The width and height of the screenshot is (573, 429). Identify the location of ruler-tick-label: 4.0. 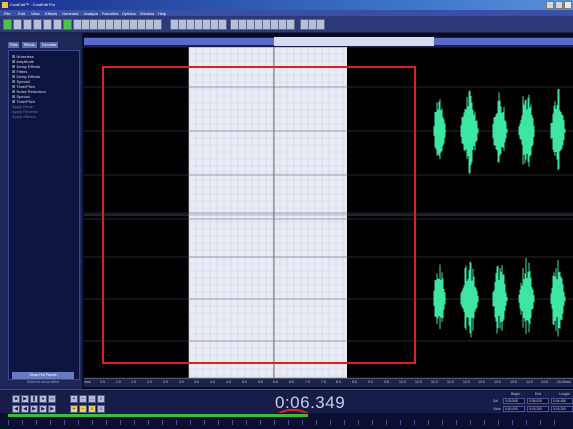
(212, 382).